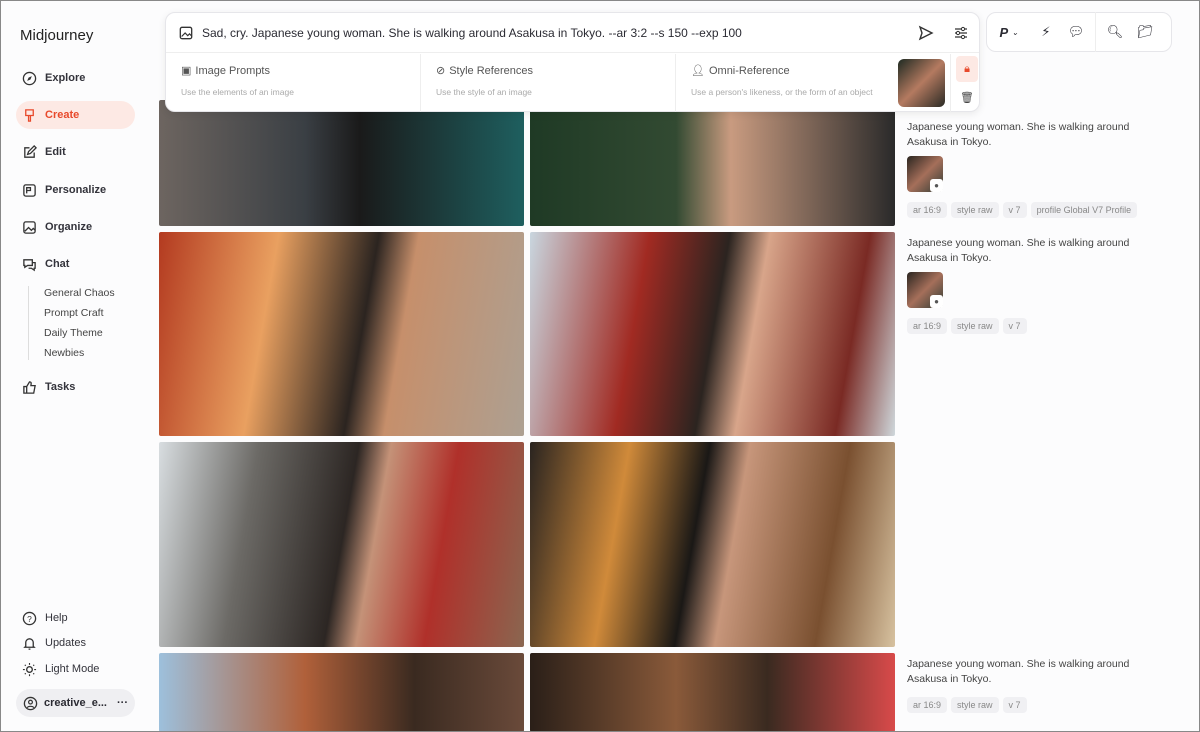 The image size is (1200, 732). I want to click on sun-icon, so click(29, 669).